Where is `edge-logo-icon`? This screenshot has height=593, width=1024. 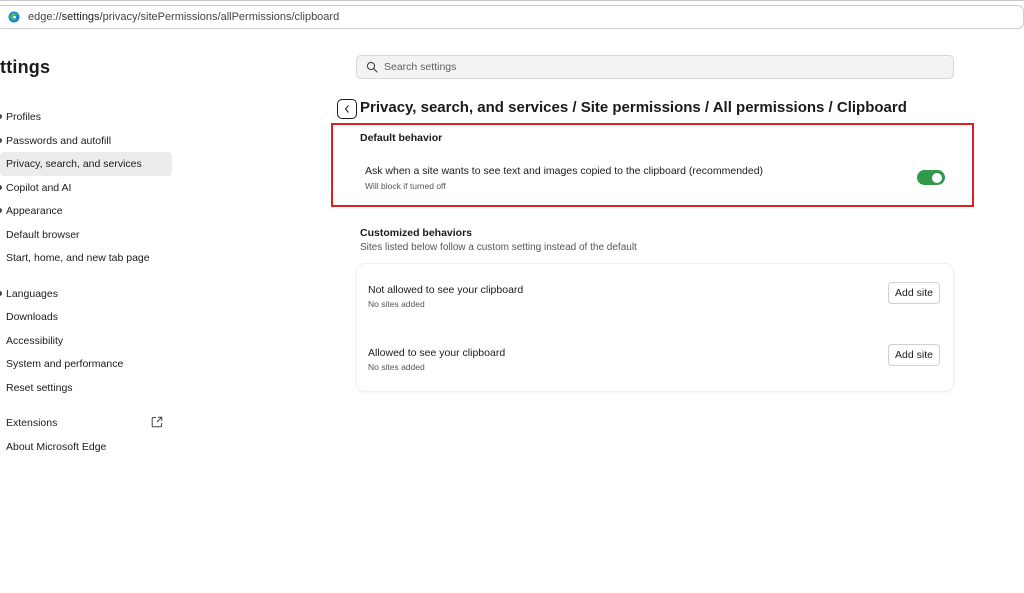
edge-logo-icon is located at coordinates (14, 17).